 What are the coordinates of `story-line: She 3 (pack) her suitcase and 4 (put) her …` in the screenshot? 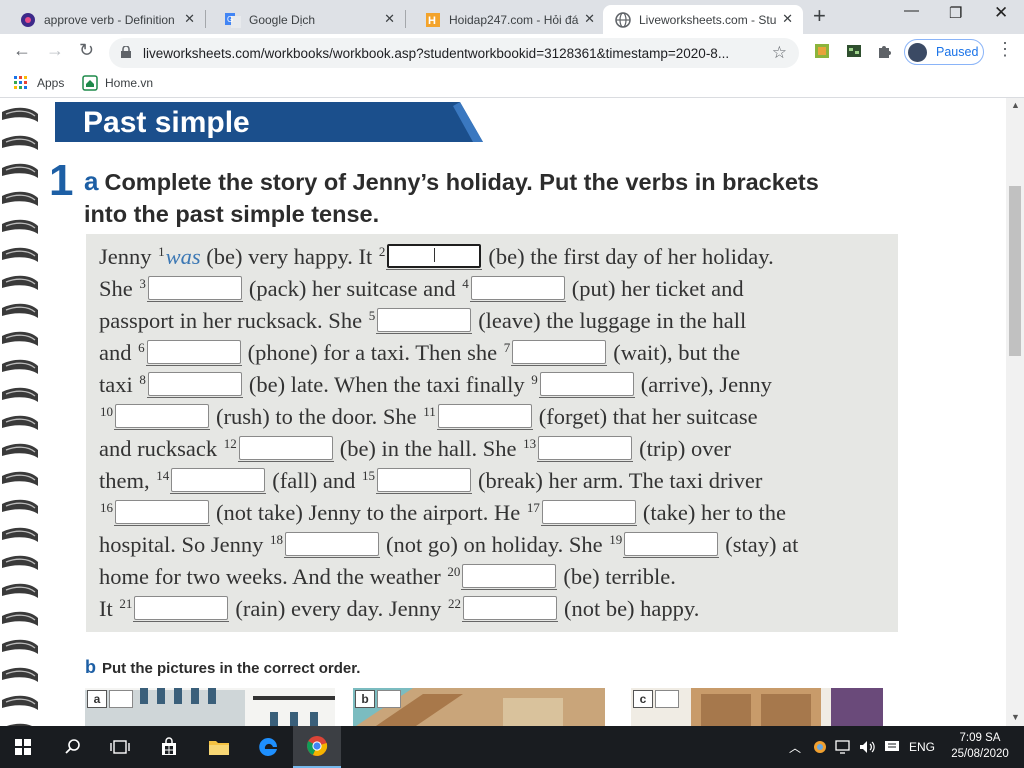 It's located at (421, 289).